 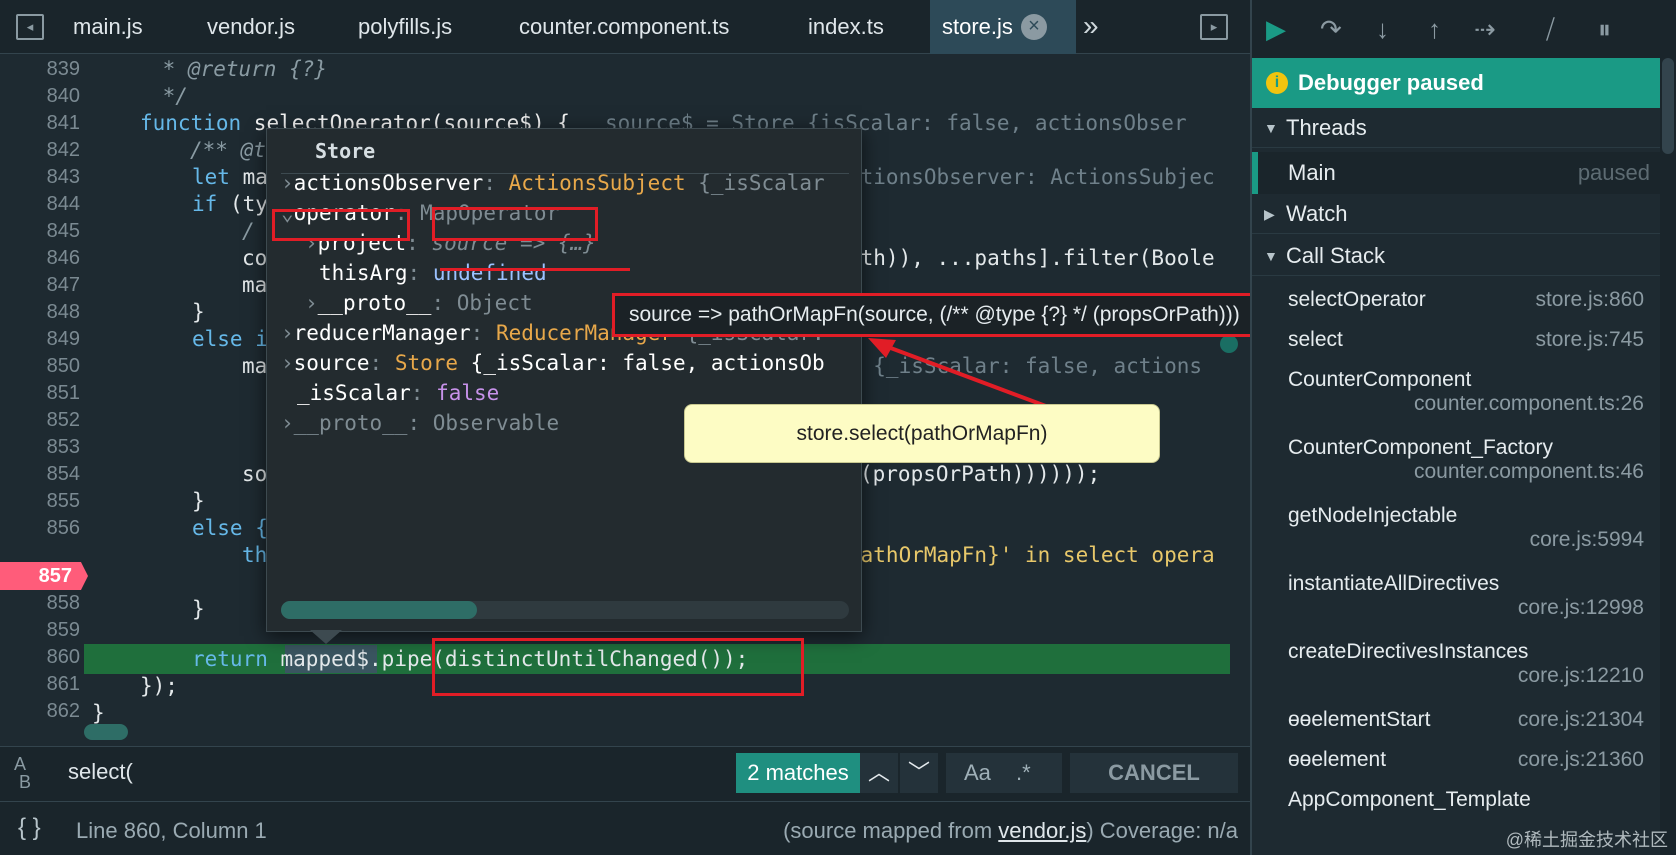 I want to click on code-line: /** @t, so click(x=228, y=150).